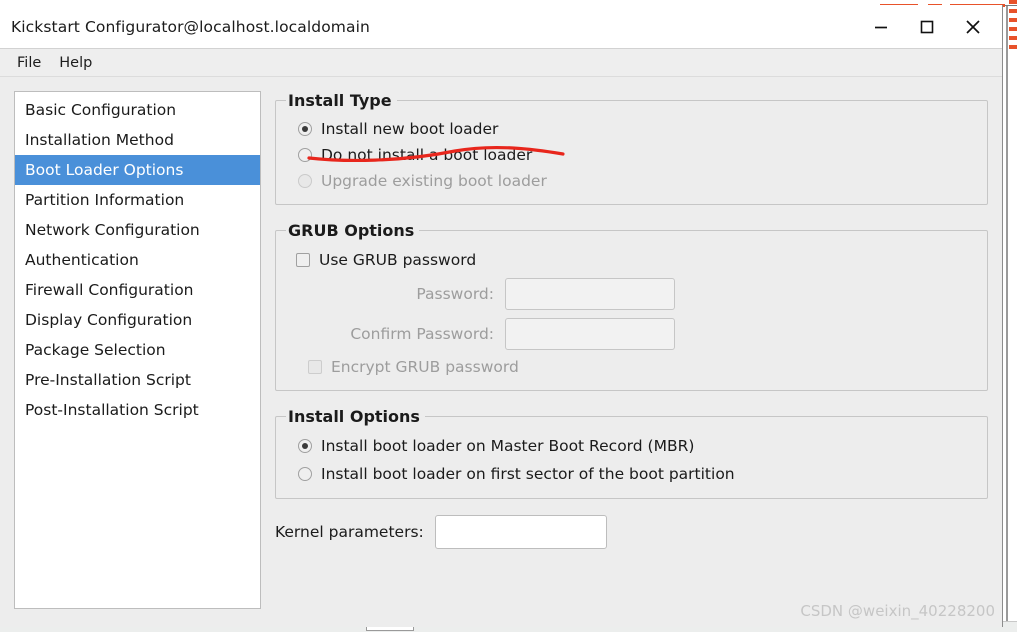 The image size is (1017, 632). What do you see at coordinates (434, 181) in the screenshot?
I see `radio-label-upgrade-existing: Upgrade existing boot loader` at bounding box center [434, 181].